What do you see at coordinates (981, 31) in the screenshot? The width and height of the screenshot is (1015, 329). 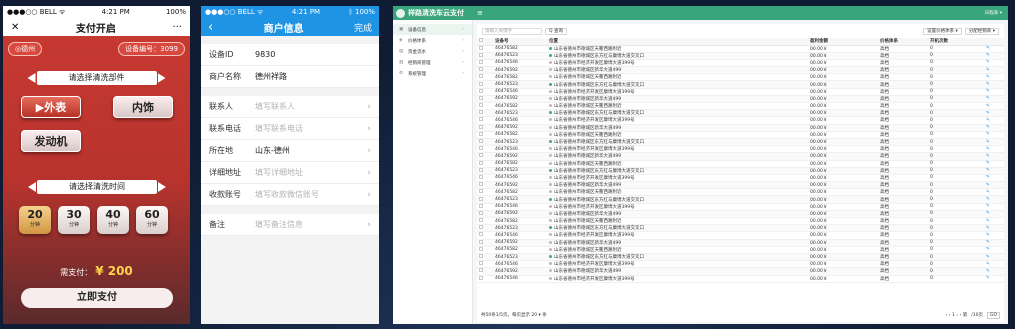 I see `assign-dealer-button: 分配经销商 ▾` at bounding box center [981, 31].